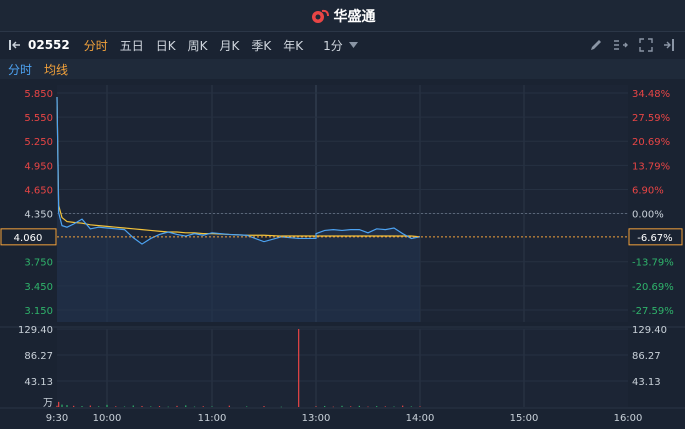 This screenshot has height=429, width=685. Describe the element at coordinates (38, 118) in the screenshot. I see `price-tick-label: 5.550` at that location.